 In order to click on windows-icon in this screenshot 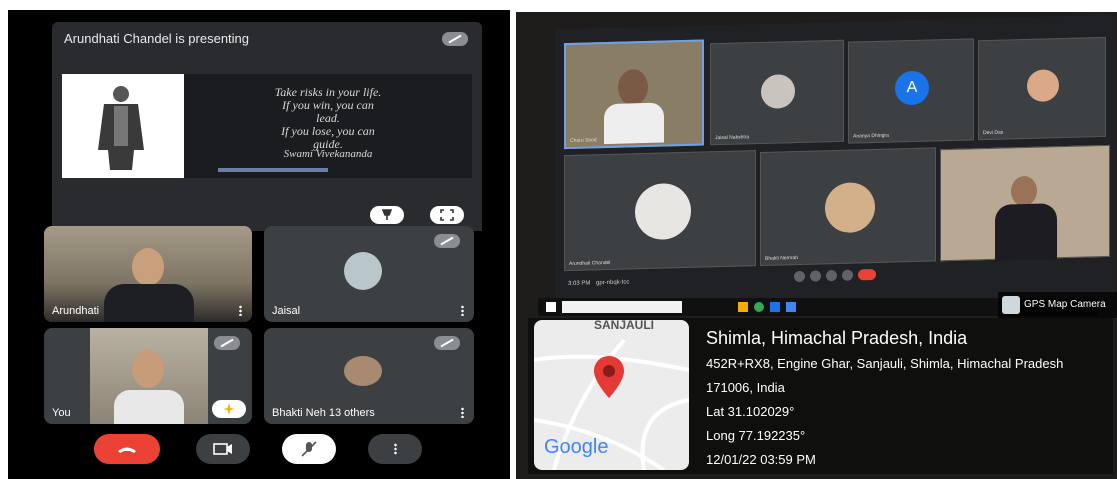, I will do `click(551, 307)`.